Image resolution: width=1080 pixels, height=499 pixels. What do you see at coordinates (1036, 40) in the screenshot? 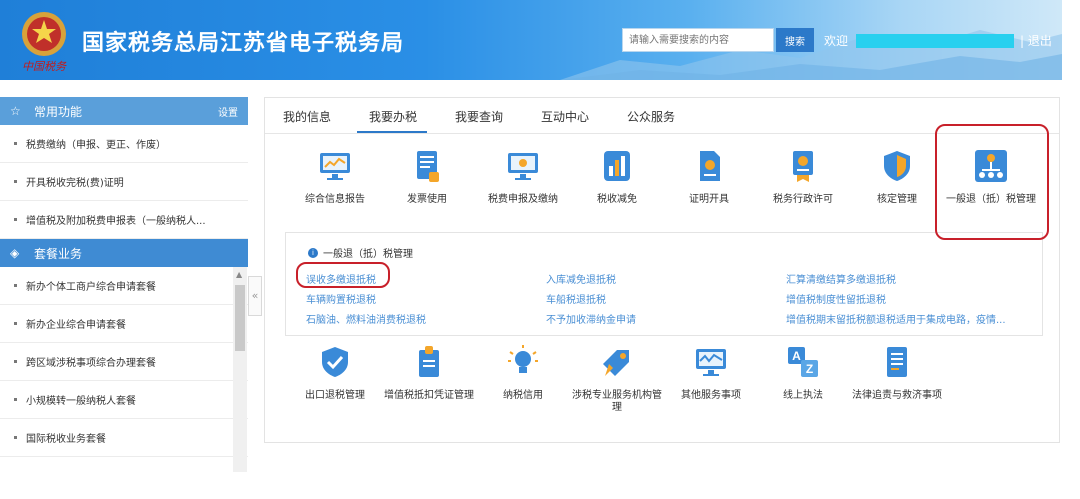
I see `logout-link: | 退出` at bounding box center [1036, 40].